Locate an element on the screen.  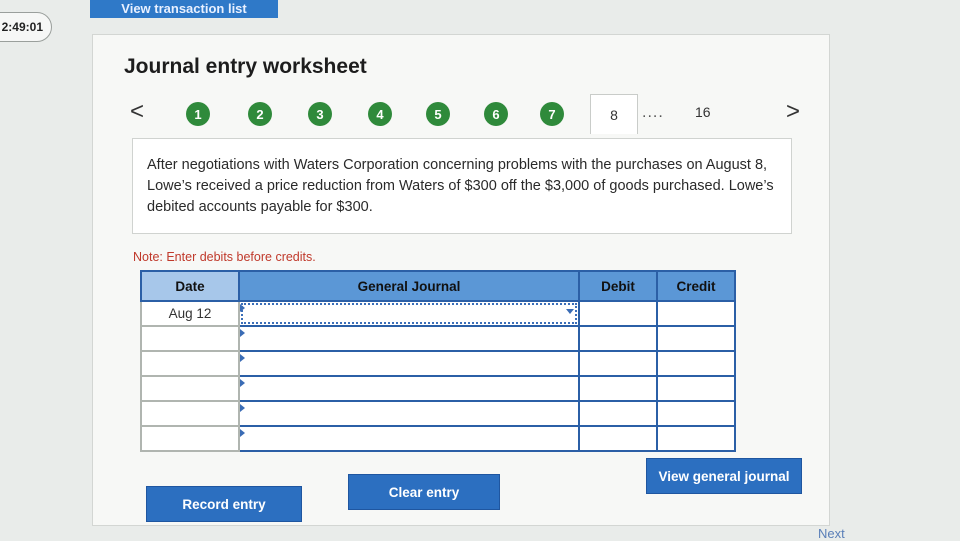
debit-header: Debit is located at coordinates (618, 286).